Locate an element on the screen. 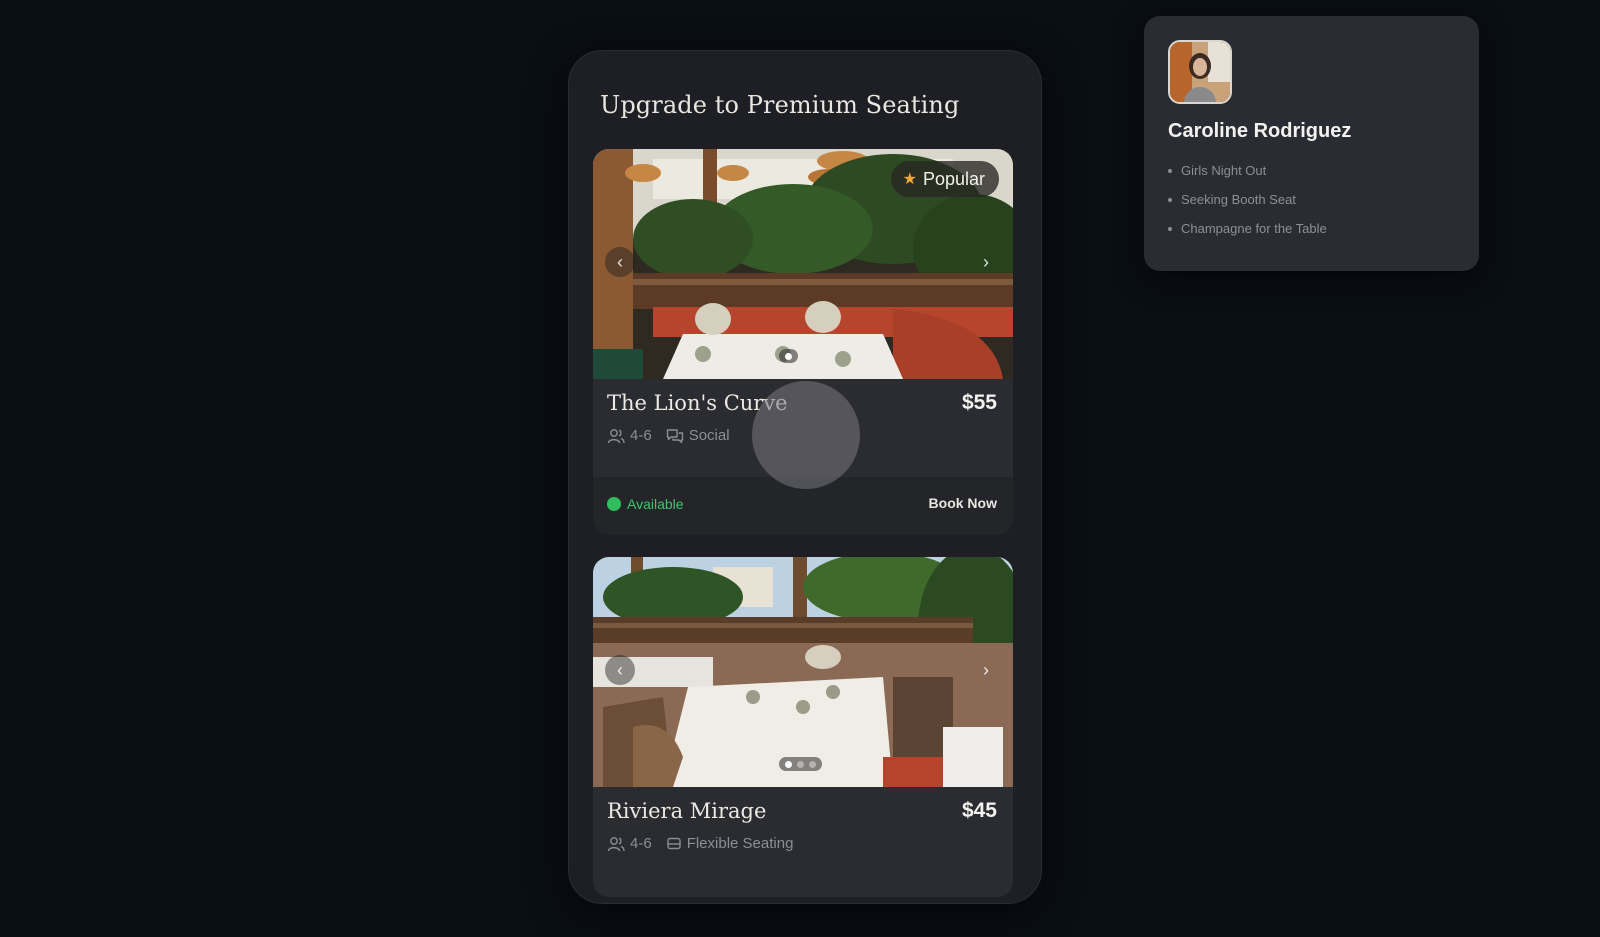  status-label: Available is located at coordinates (655, 504).